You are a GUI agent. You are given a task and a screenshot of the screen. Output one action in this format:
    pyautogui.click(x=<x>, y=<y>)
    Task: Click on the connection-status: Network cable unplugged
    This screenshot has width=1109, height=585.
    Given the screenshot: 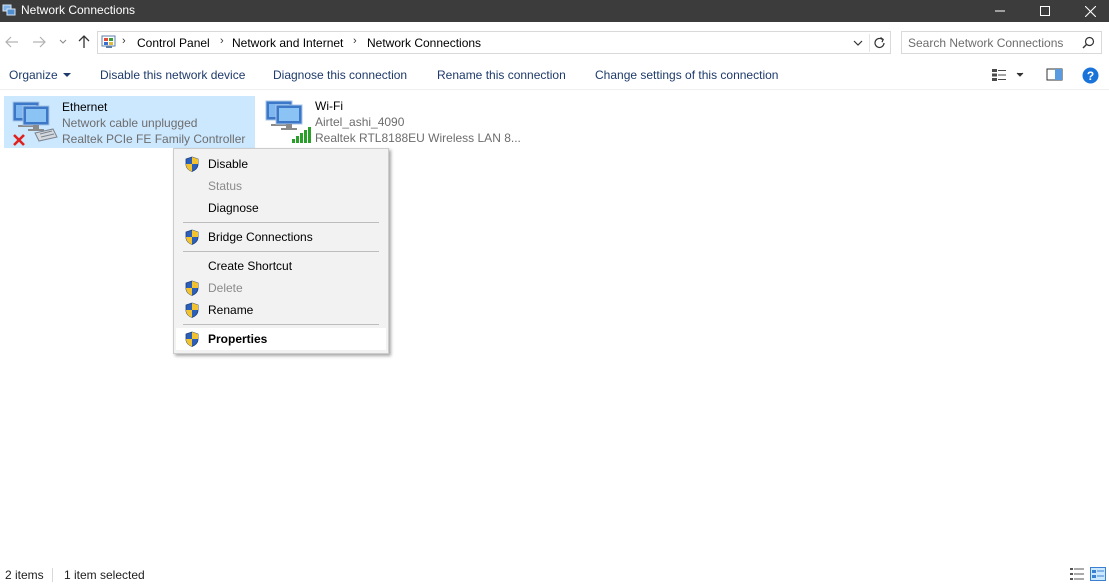 What is the action you would take?
    pyautogui.click(x=130, y=123)
    